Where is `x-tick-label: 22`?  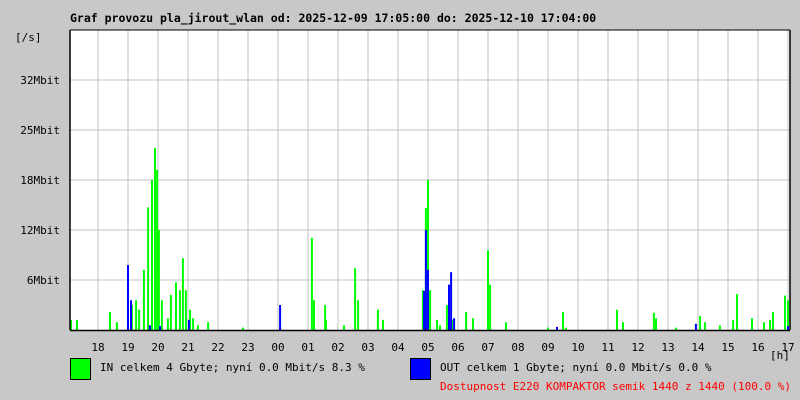
x-tick-label: 22 is located at coordinates (217, 347).